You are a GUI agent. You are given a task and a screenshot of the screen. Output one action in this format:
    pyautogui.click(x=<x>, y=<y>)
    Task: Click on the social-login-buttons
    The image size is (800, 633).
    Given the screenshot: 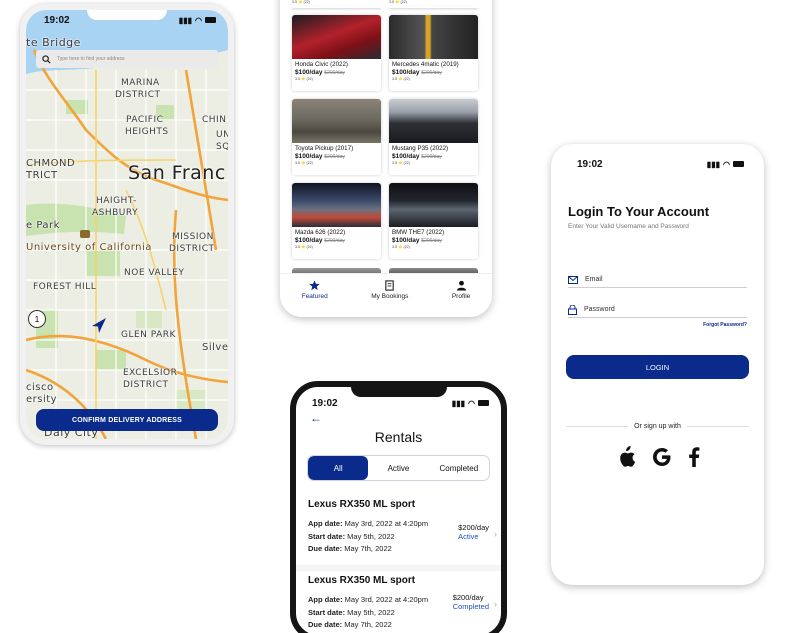 What is the action you would take?
    pyautogui.click(x=657, y=457)
    